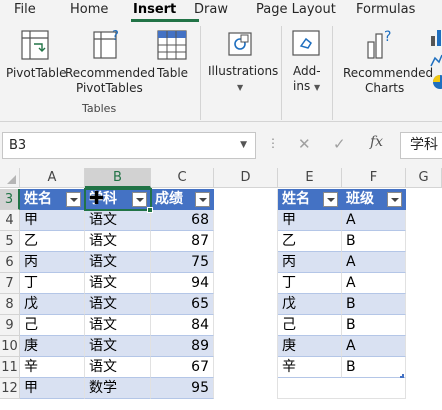 This screenshot has height=410, width=442. I want to click on table1-cell: 庚, so click(52, 346).